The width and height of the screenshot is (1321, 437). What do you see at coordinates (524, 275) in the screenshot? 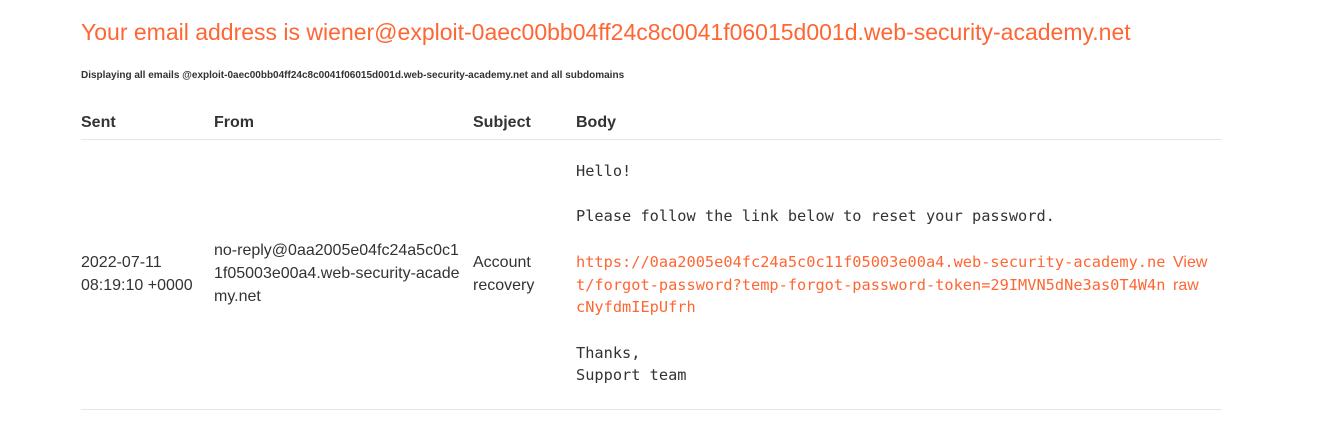
I see `email-subject: Account recovery` at bounding box center [524, 275].